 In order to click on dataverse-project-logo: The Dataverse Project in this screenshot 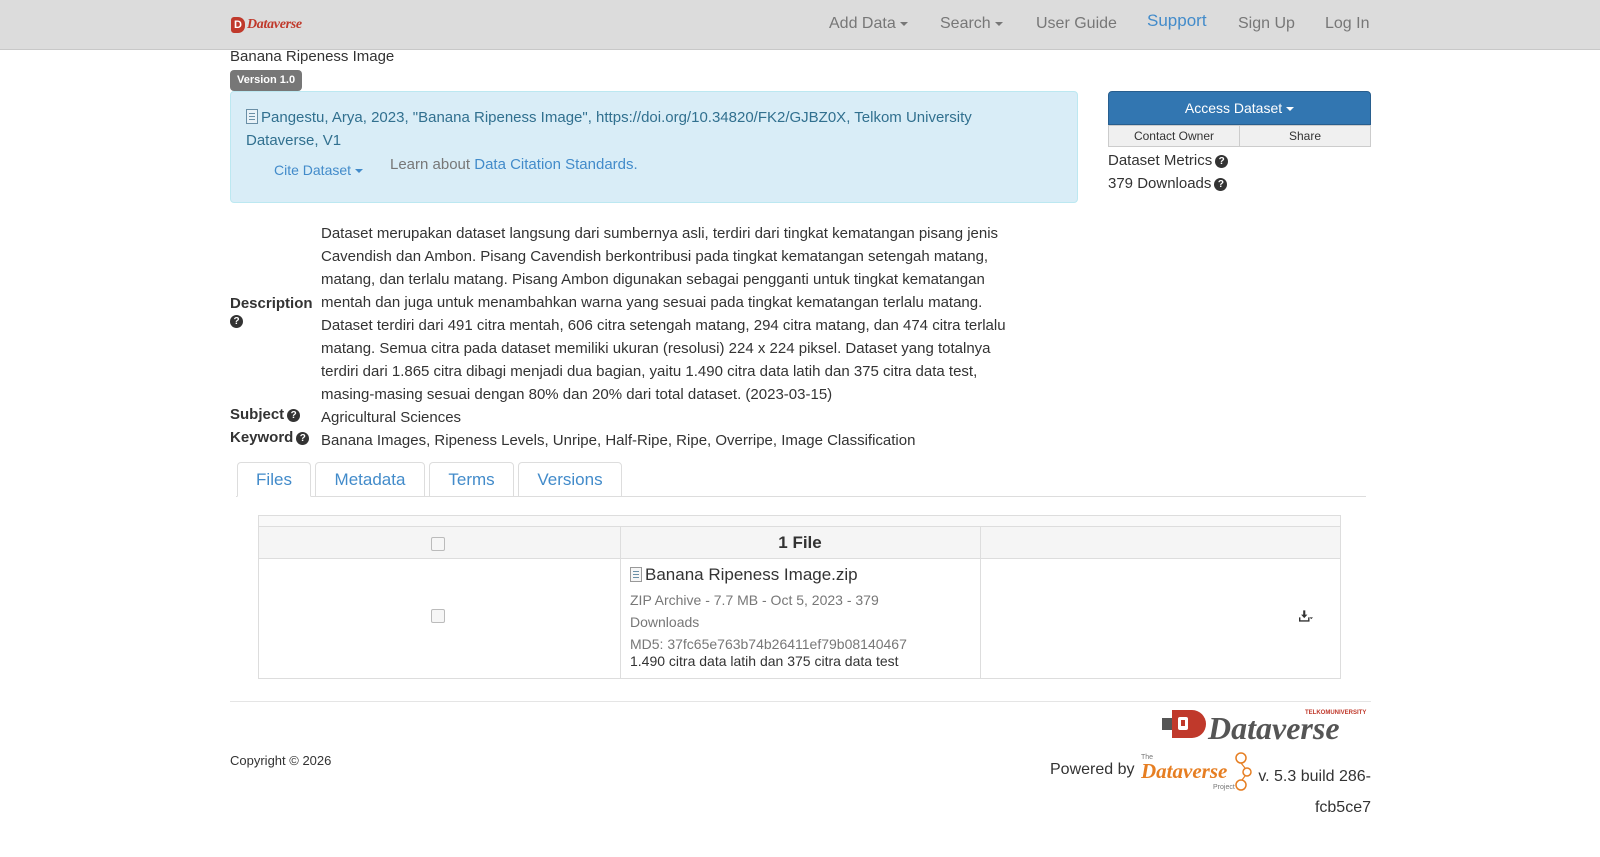, I will do `click(1198, 771)`.